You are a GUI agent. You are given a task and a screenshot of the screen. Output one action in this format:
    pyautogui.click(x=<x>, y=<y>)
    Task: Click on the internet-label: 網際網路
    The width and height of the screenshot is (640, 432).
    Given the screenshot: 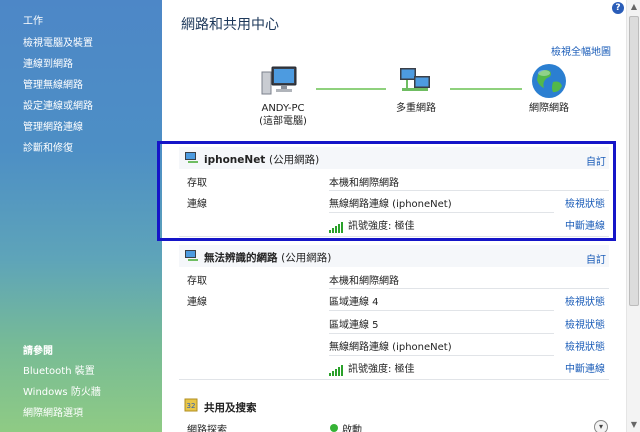 What is the action you would take?
    pyautogui.click(x=549, y=108)
    